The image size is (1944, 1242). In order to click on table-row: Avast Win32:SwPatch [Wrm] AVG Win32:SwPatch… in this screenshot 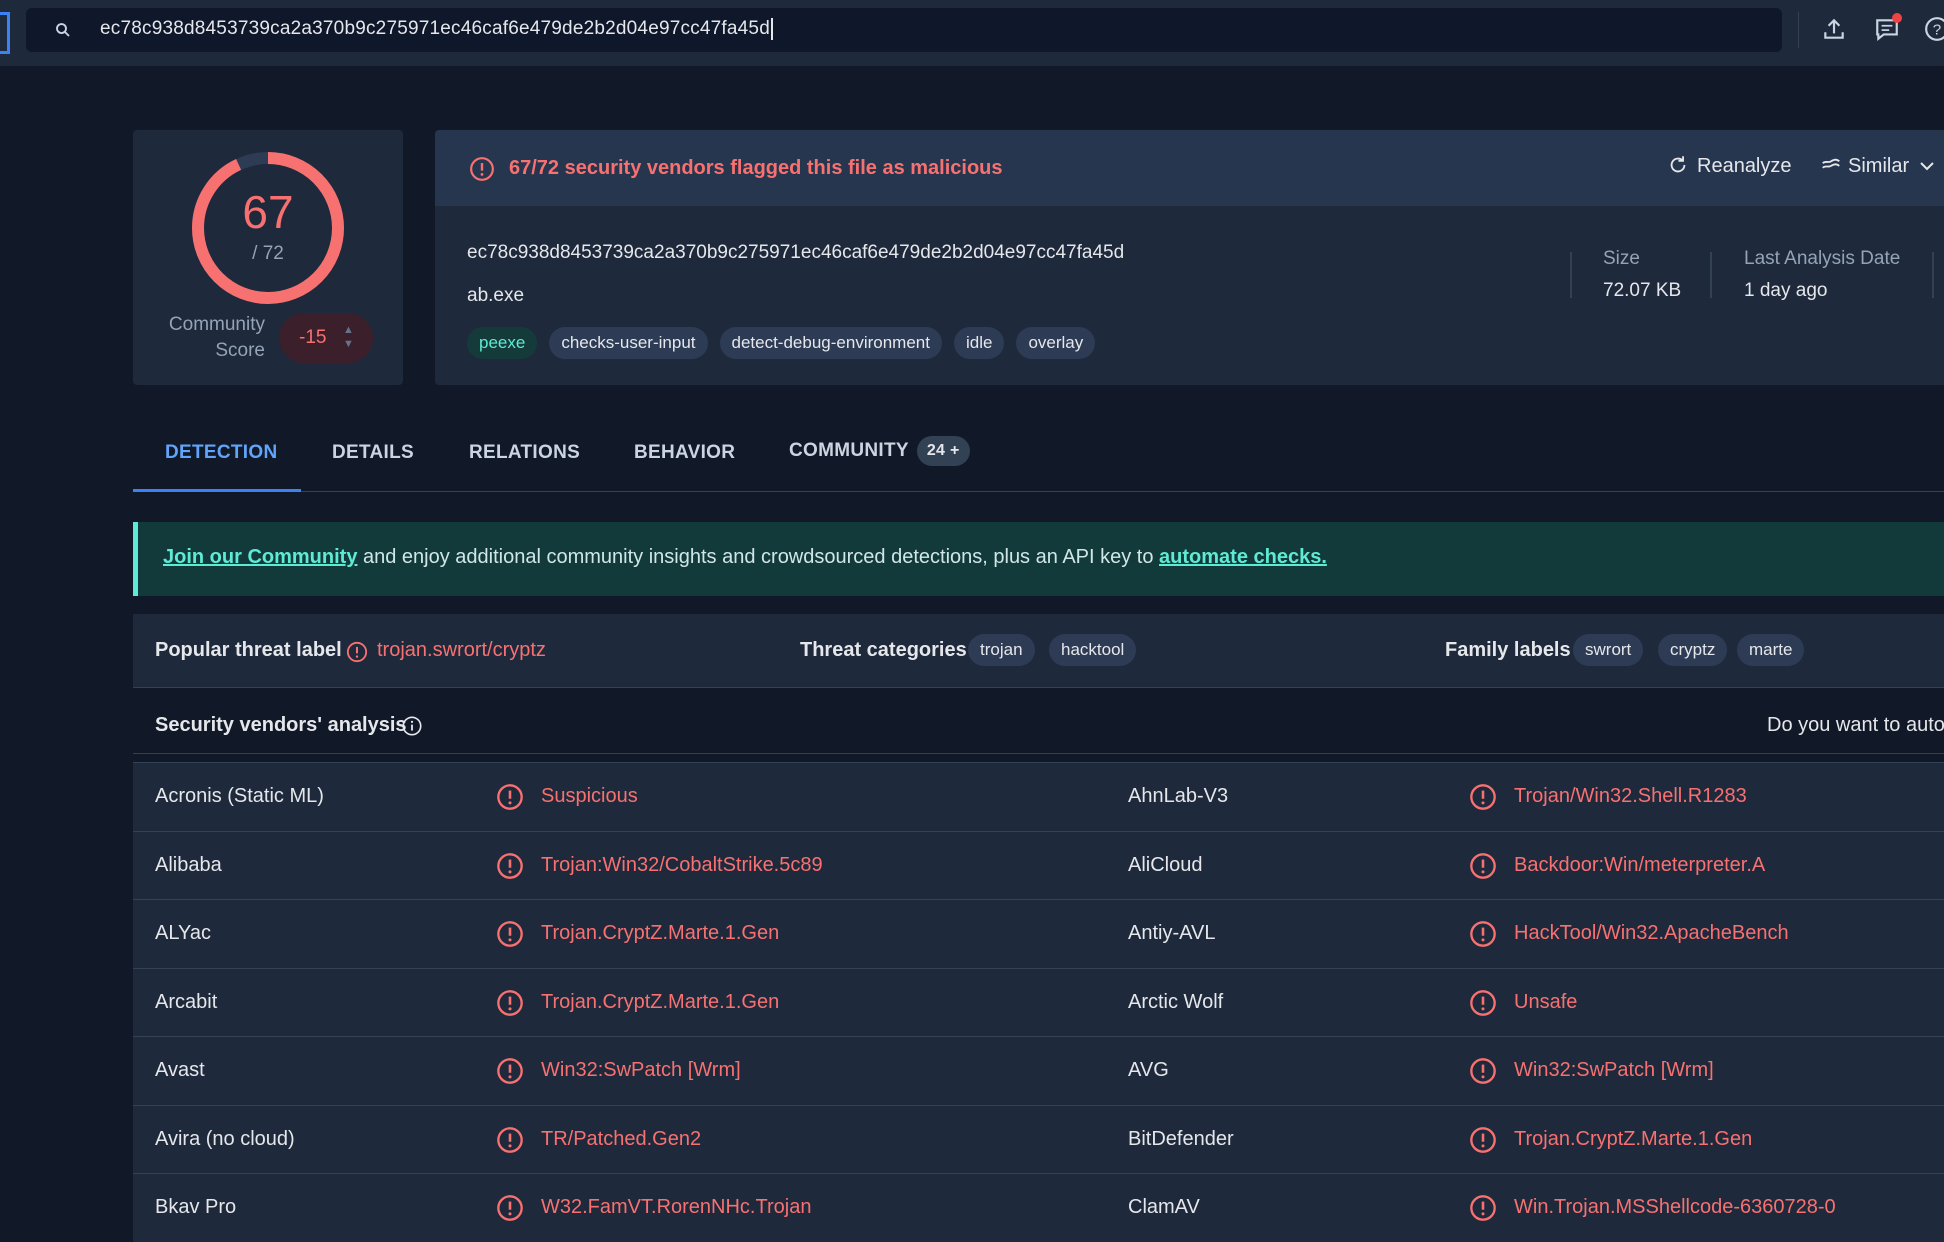, I will do `click(1038, 1070)`.